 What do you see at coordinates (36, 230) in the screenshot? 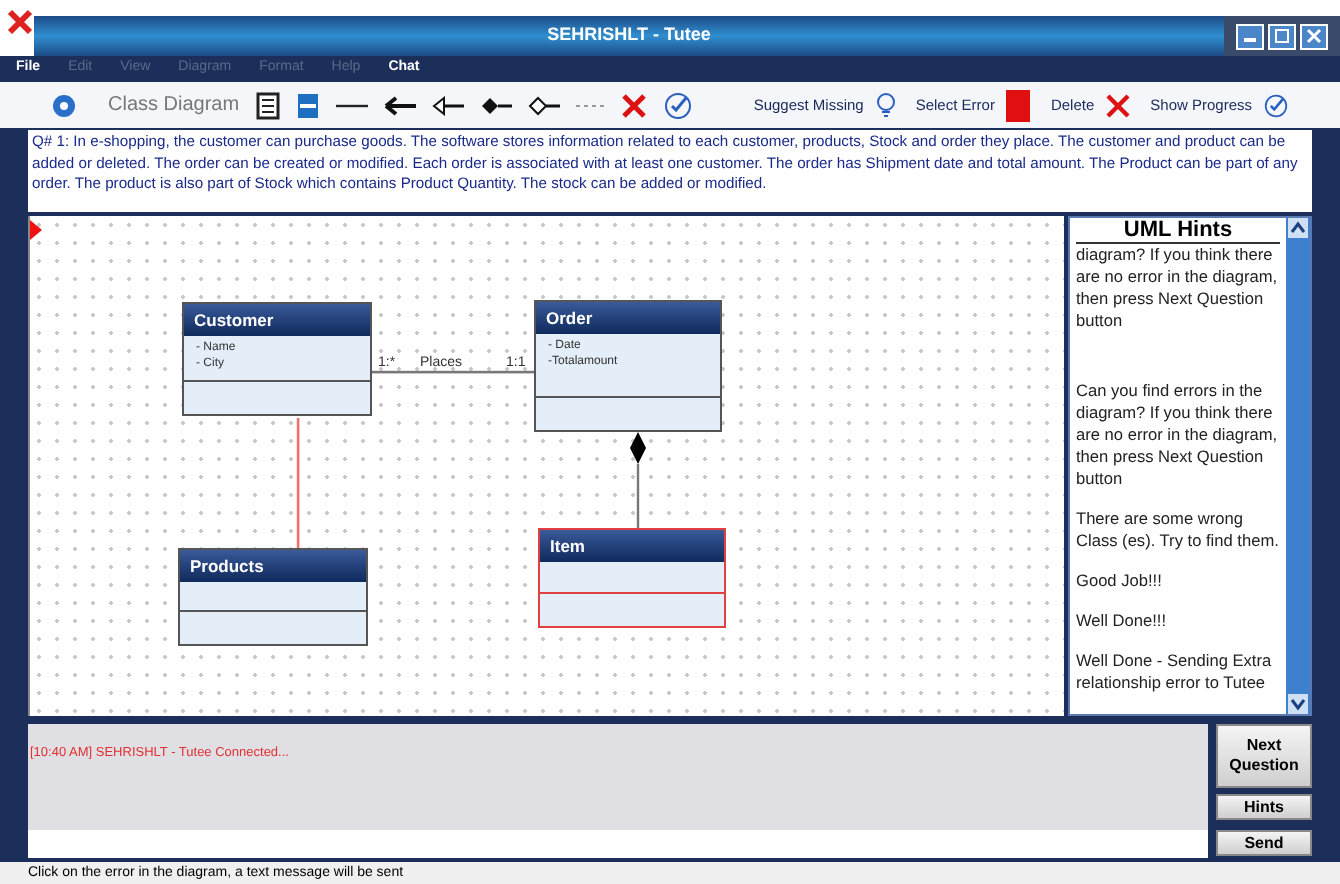
I see `canvas-corner-marker-icon` at bounding box center [36, 230].